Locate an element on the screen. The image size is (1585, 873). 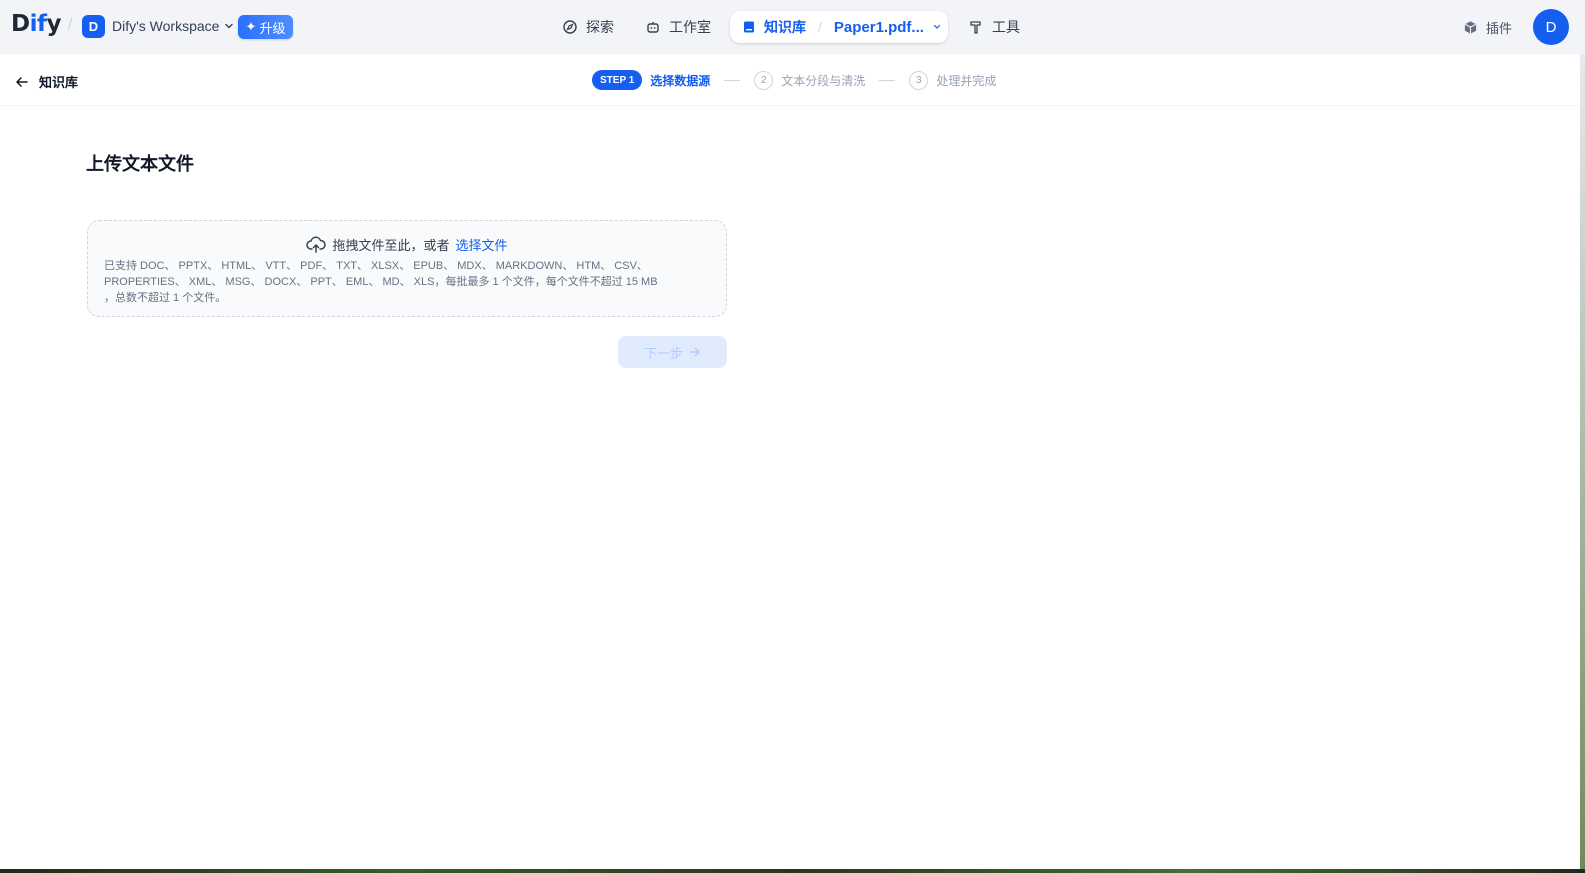
plugins-label: 插件 is located at coordinates (1499, 28).